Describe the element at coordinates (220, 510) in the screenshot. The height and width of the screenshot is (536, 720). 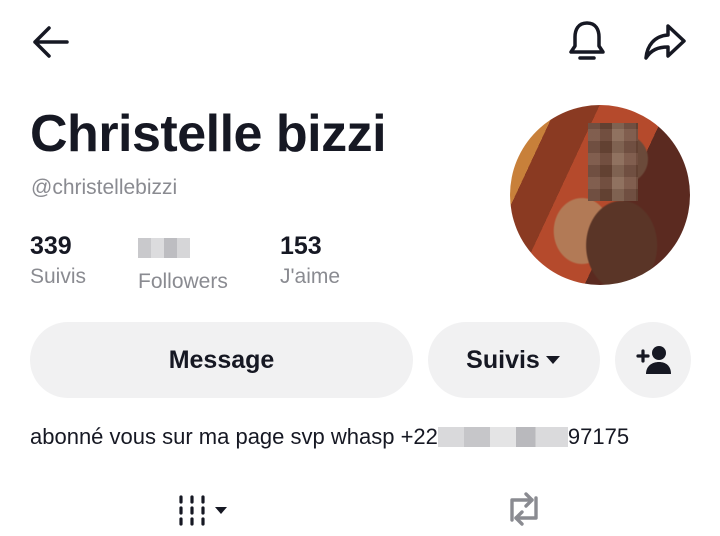
I see `tab-caret-down-icon` at that location.